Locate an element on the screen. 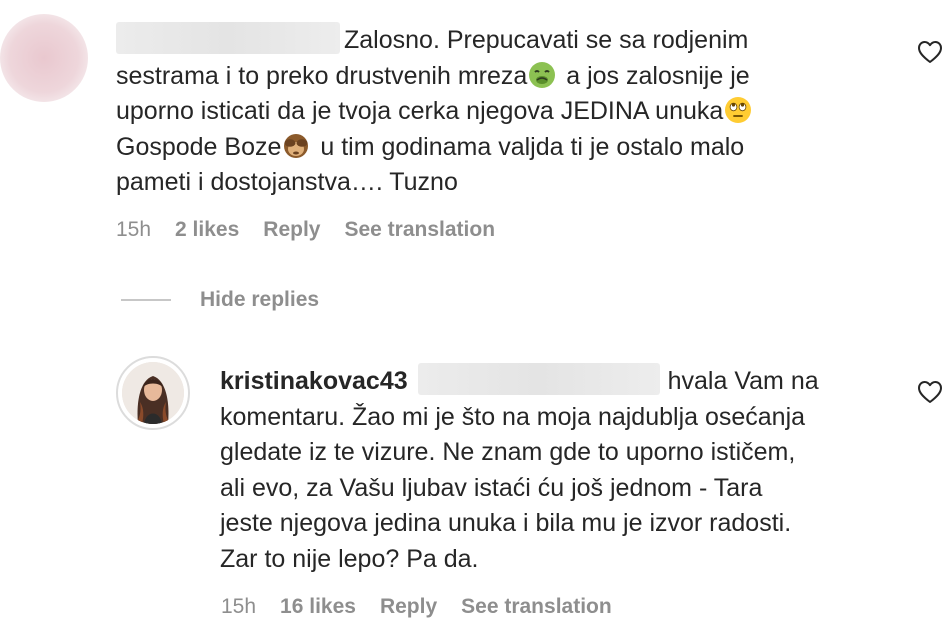 This screenshot has width=950, height=629. comment-line: sestrama i to preko drustvenih mreza is located at coordinates (322, 75).